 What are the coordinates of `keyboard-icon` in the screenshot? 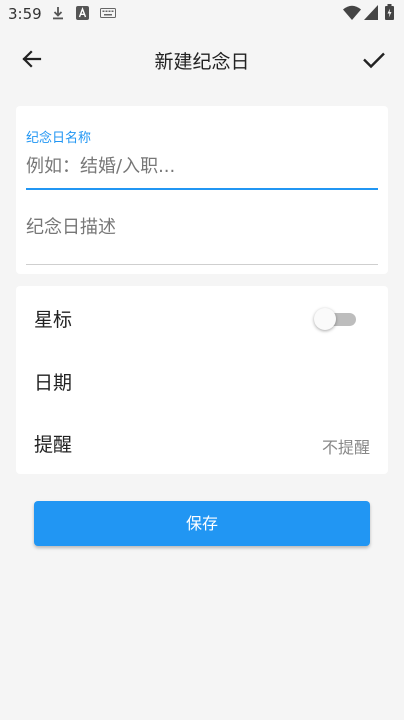 It's located at (108, 13).